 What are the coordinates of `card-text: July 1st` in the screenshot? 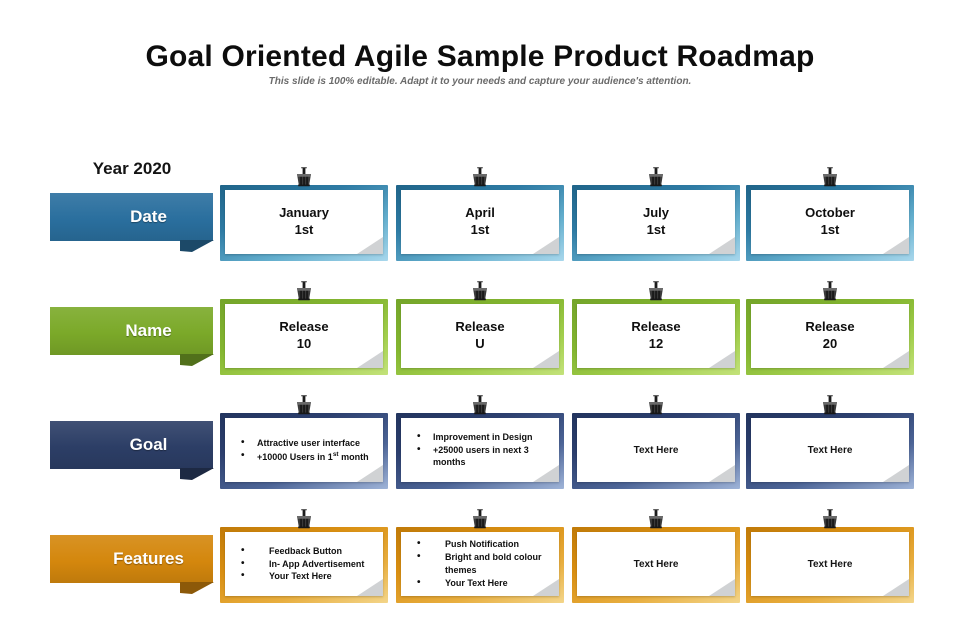 It's located at (656, 222).